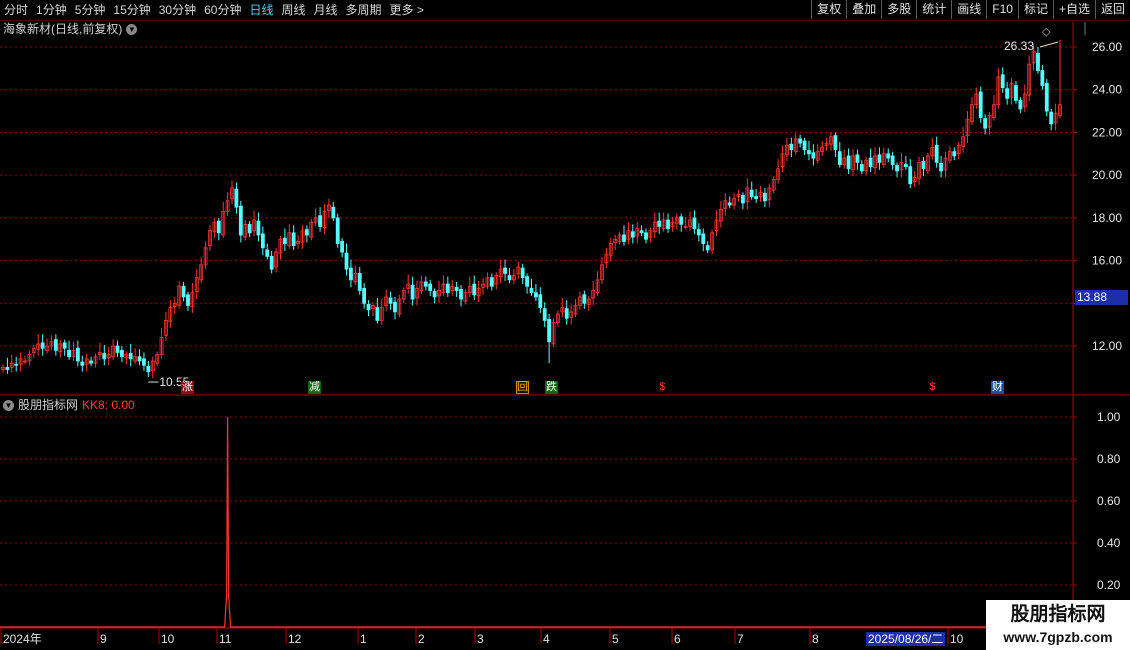 This screenshot has height=650, width=1130. What do you see at coordinates (1101, 297) in the screenshot?
I see `current-price-tag: 13.88` at bounding box center [1101, 297].